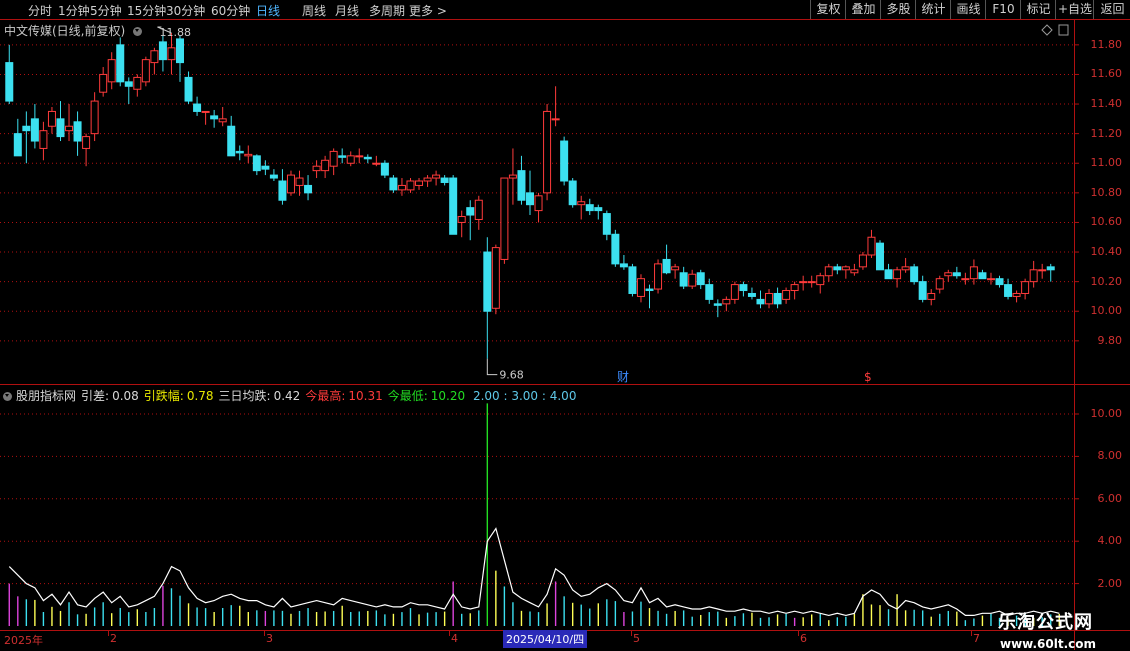  What do you see at coordinates (1106, 74) in the screenshot?
I see `price-tick-label: 11.60` at bounding box center [1106, 74].